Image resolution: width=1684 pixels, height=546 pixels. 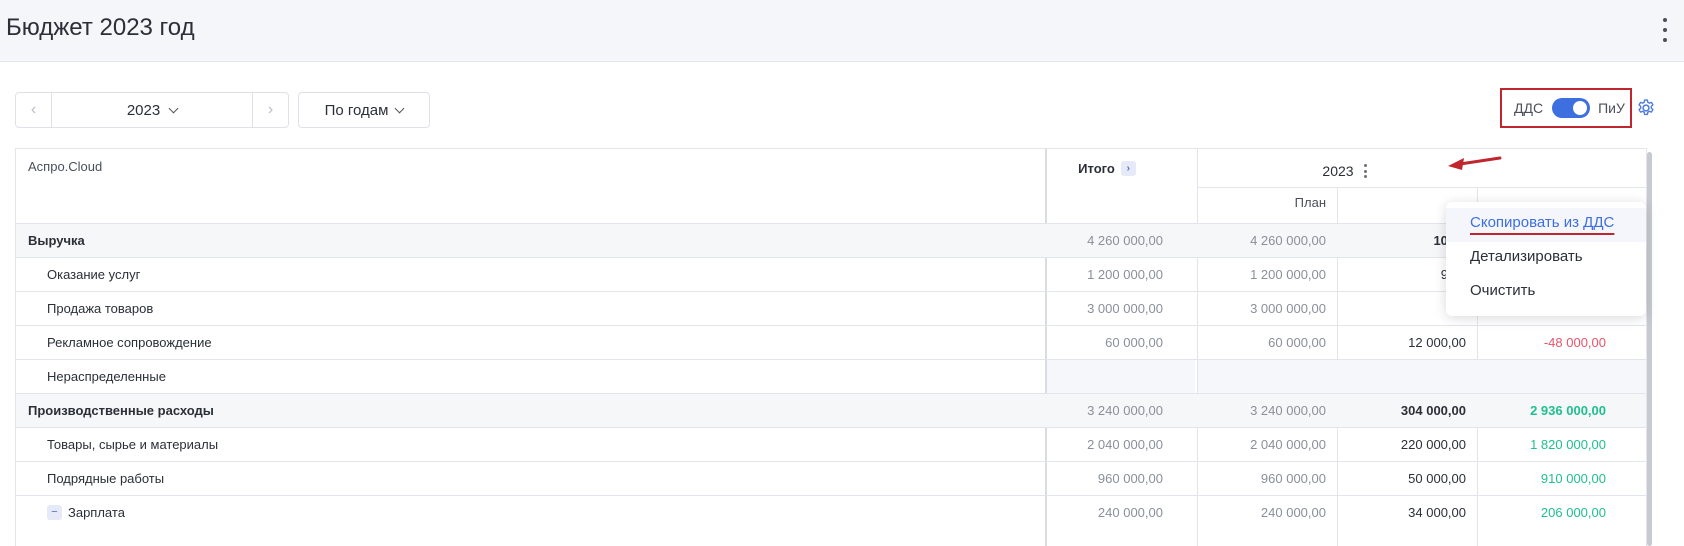 I want to click on collapse-row-button: −, so click(x=54, y=512).